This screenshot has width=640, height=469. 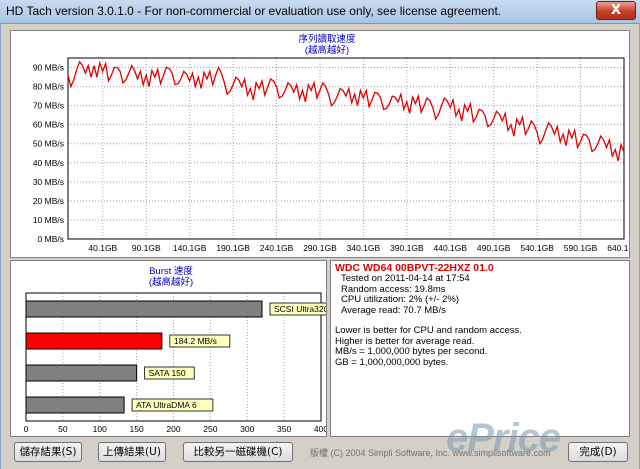 I want to click on read-y-tick-label: 90 MB/s, so click(x=48, y=68).